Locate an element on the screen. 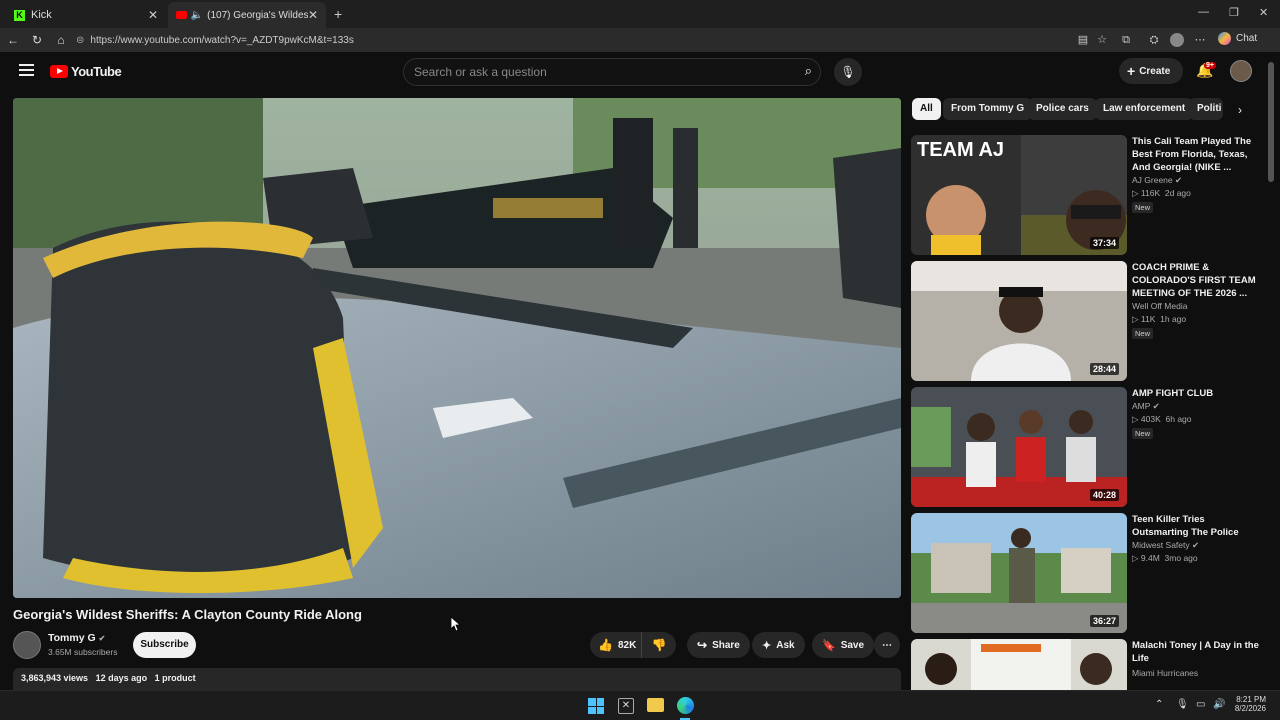 The height and width of the screenshot is (720, 1280). collections-icon: ⛭ is located at coordinates (1154, 40).